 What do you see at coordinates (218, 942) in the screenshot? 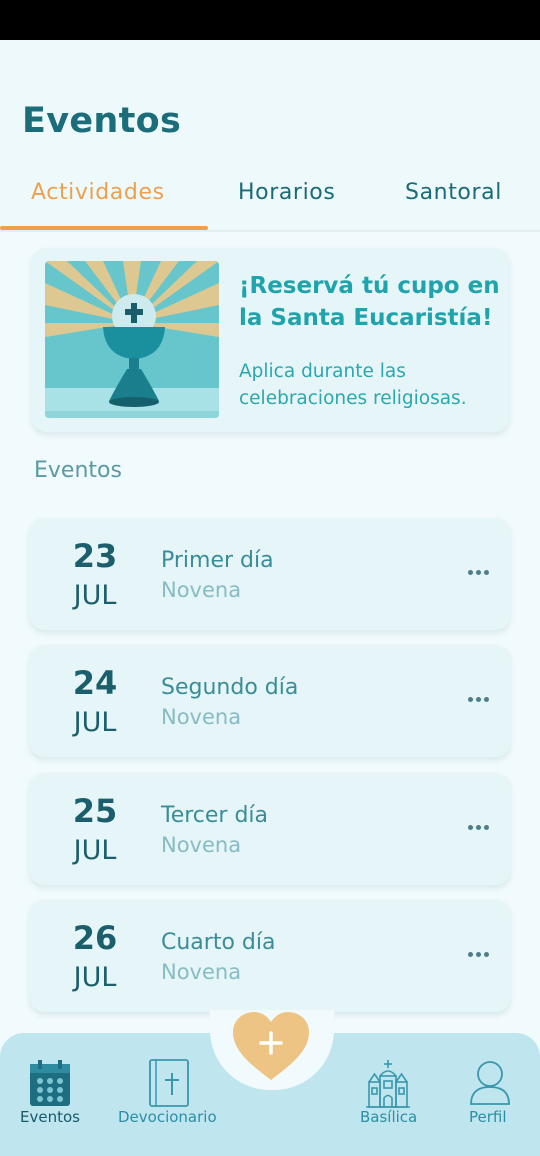
I see `event-title: Cuarto día` at bounding box center [218, 942].